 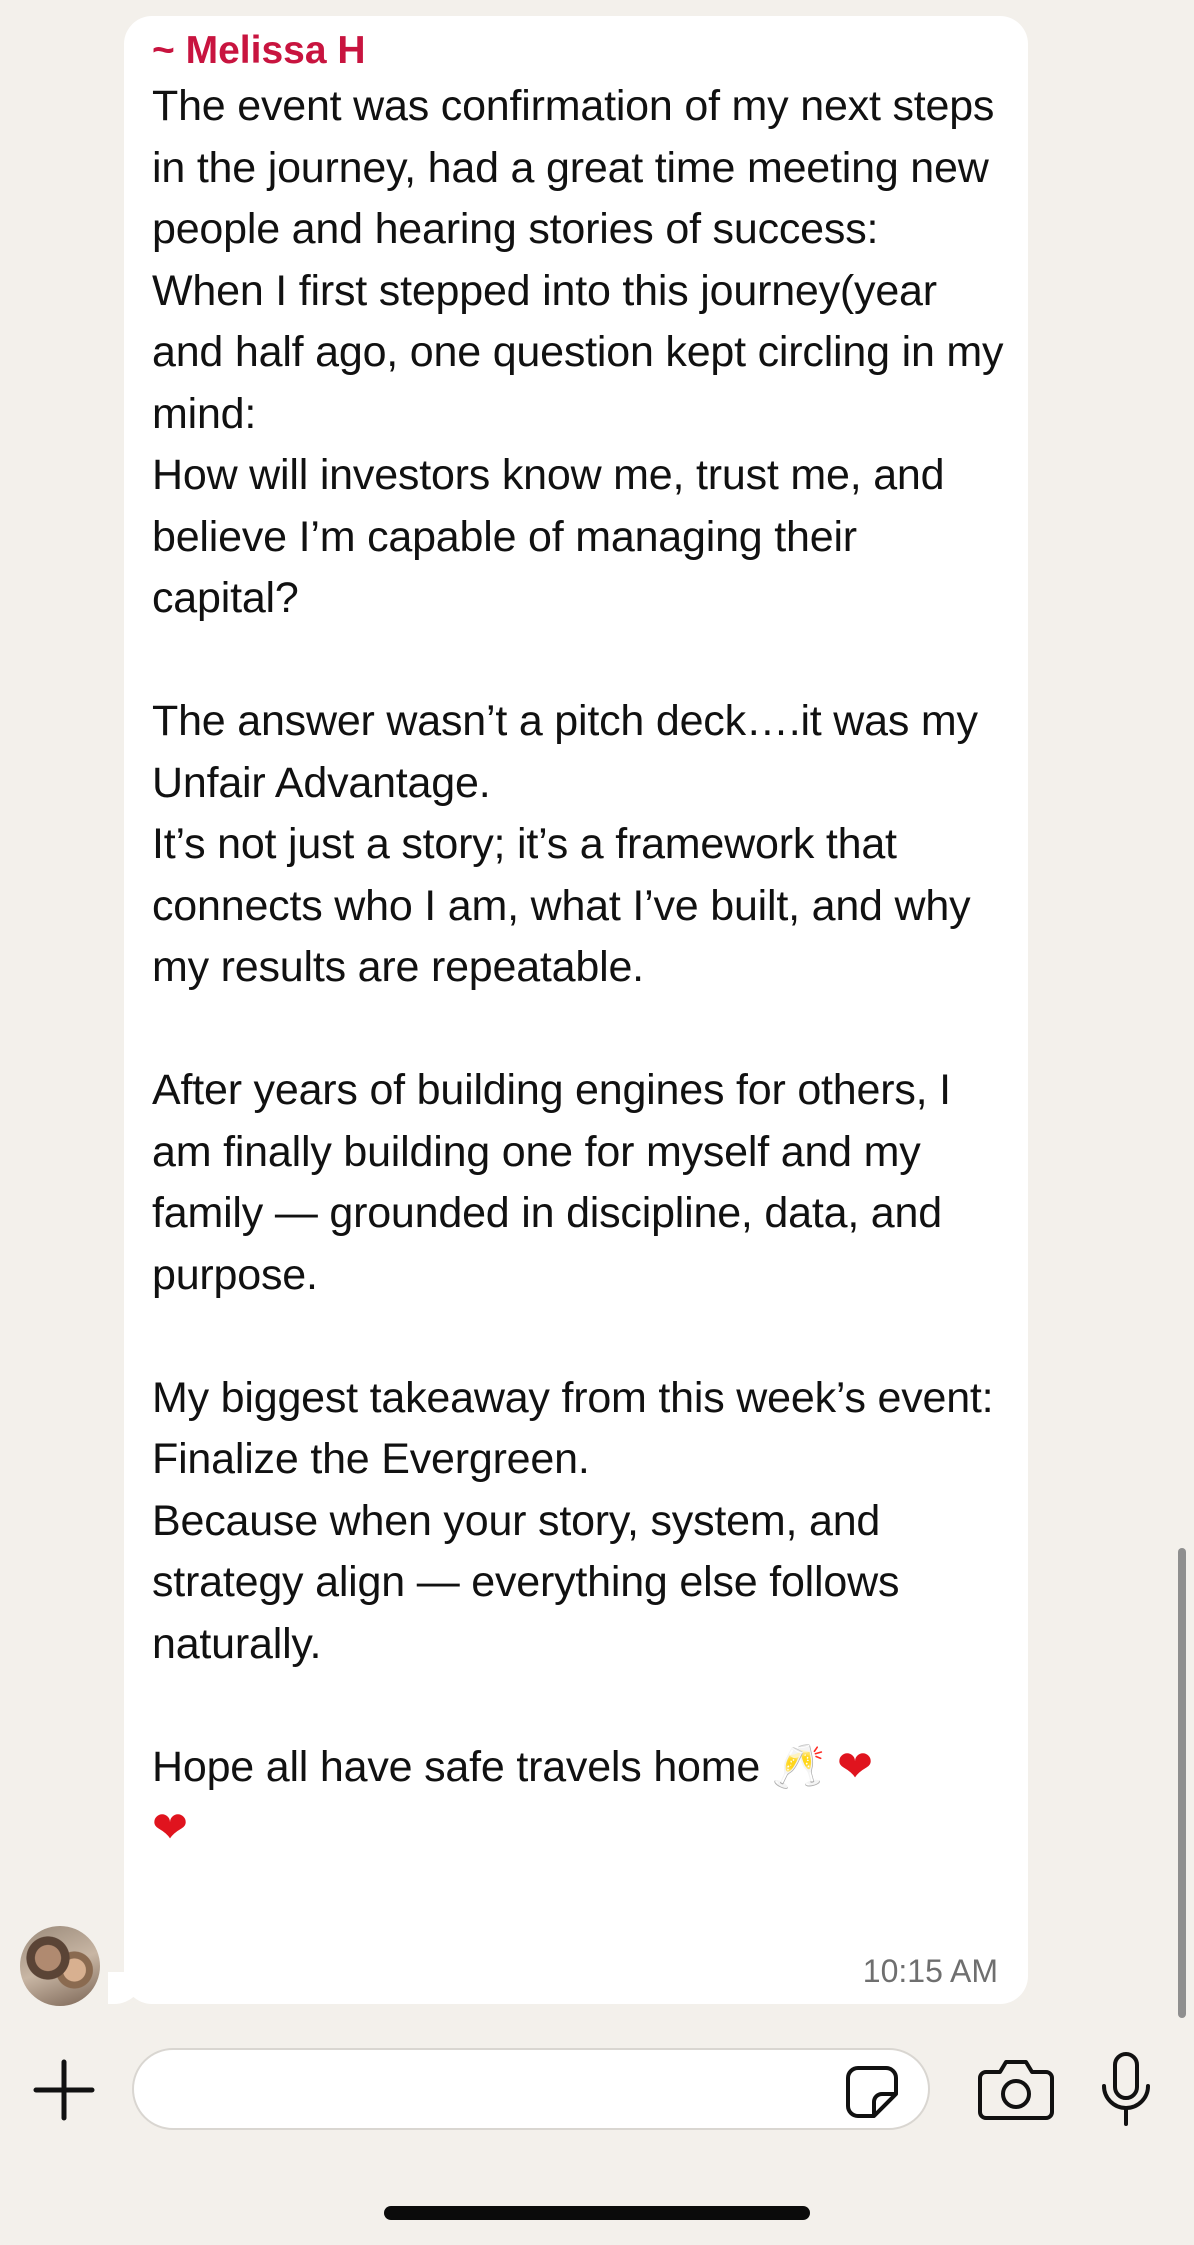 I want to click on camera-icon, so click(x=1016, y=2090).